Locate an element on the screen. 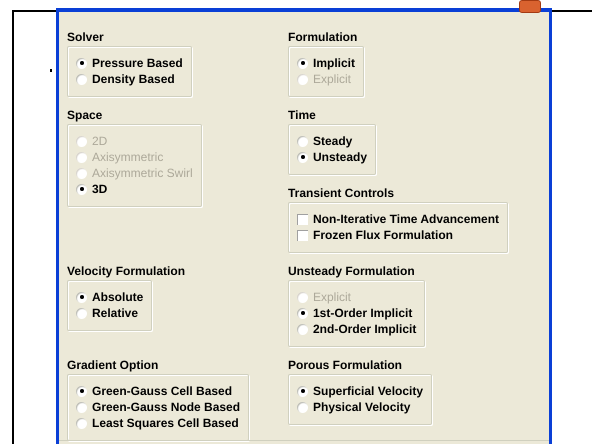 Image resolution: width=592 pixels, height=444 pixels. radio-option: Pressure Based is located at coordinates (129, 63).